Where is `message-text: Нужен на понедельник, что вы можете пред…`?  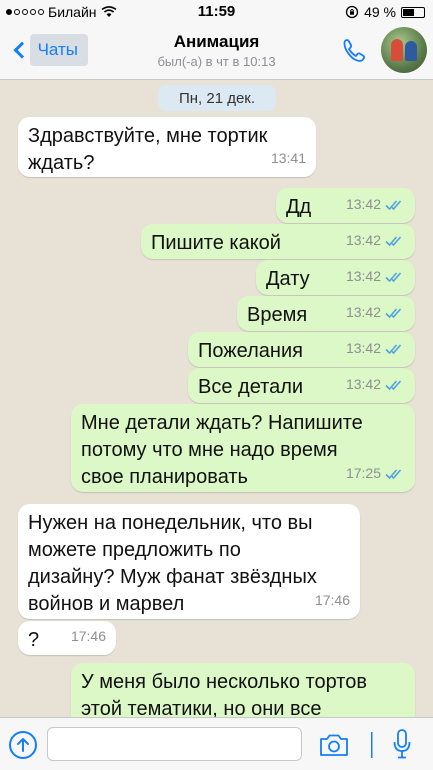
message-text: Нужен на понедельник, что вы можете пред… is located at coordinates (172, 563).